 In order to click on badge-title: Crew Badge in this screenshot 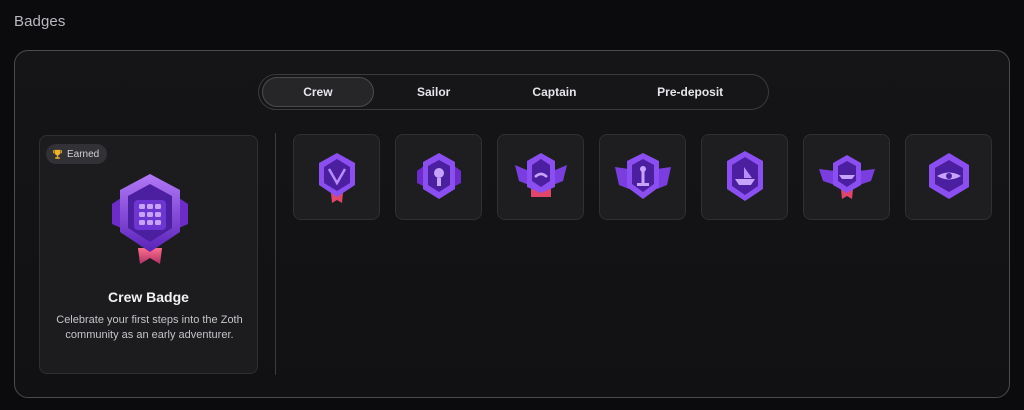, I will do `click(148, 297)`.